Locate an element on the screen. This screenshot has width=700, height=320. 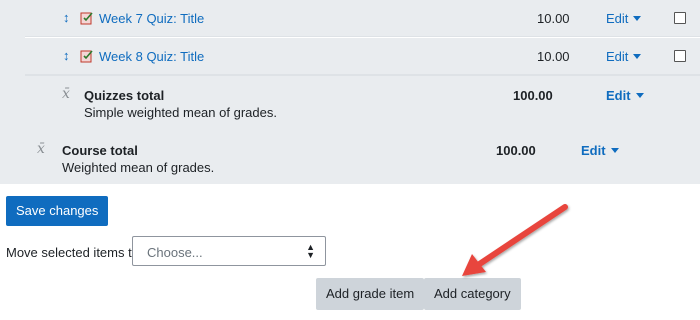
course-total-label: Course total is located at coordinates (100, 150).